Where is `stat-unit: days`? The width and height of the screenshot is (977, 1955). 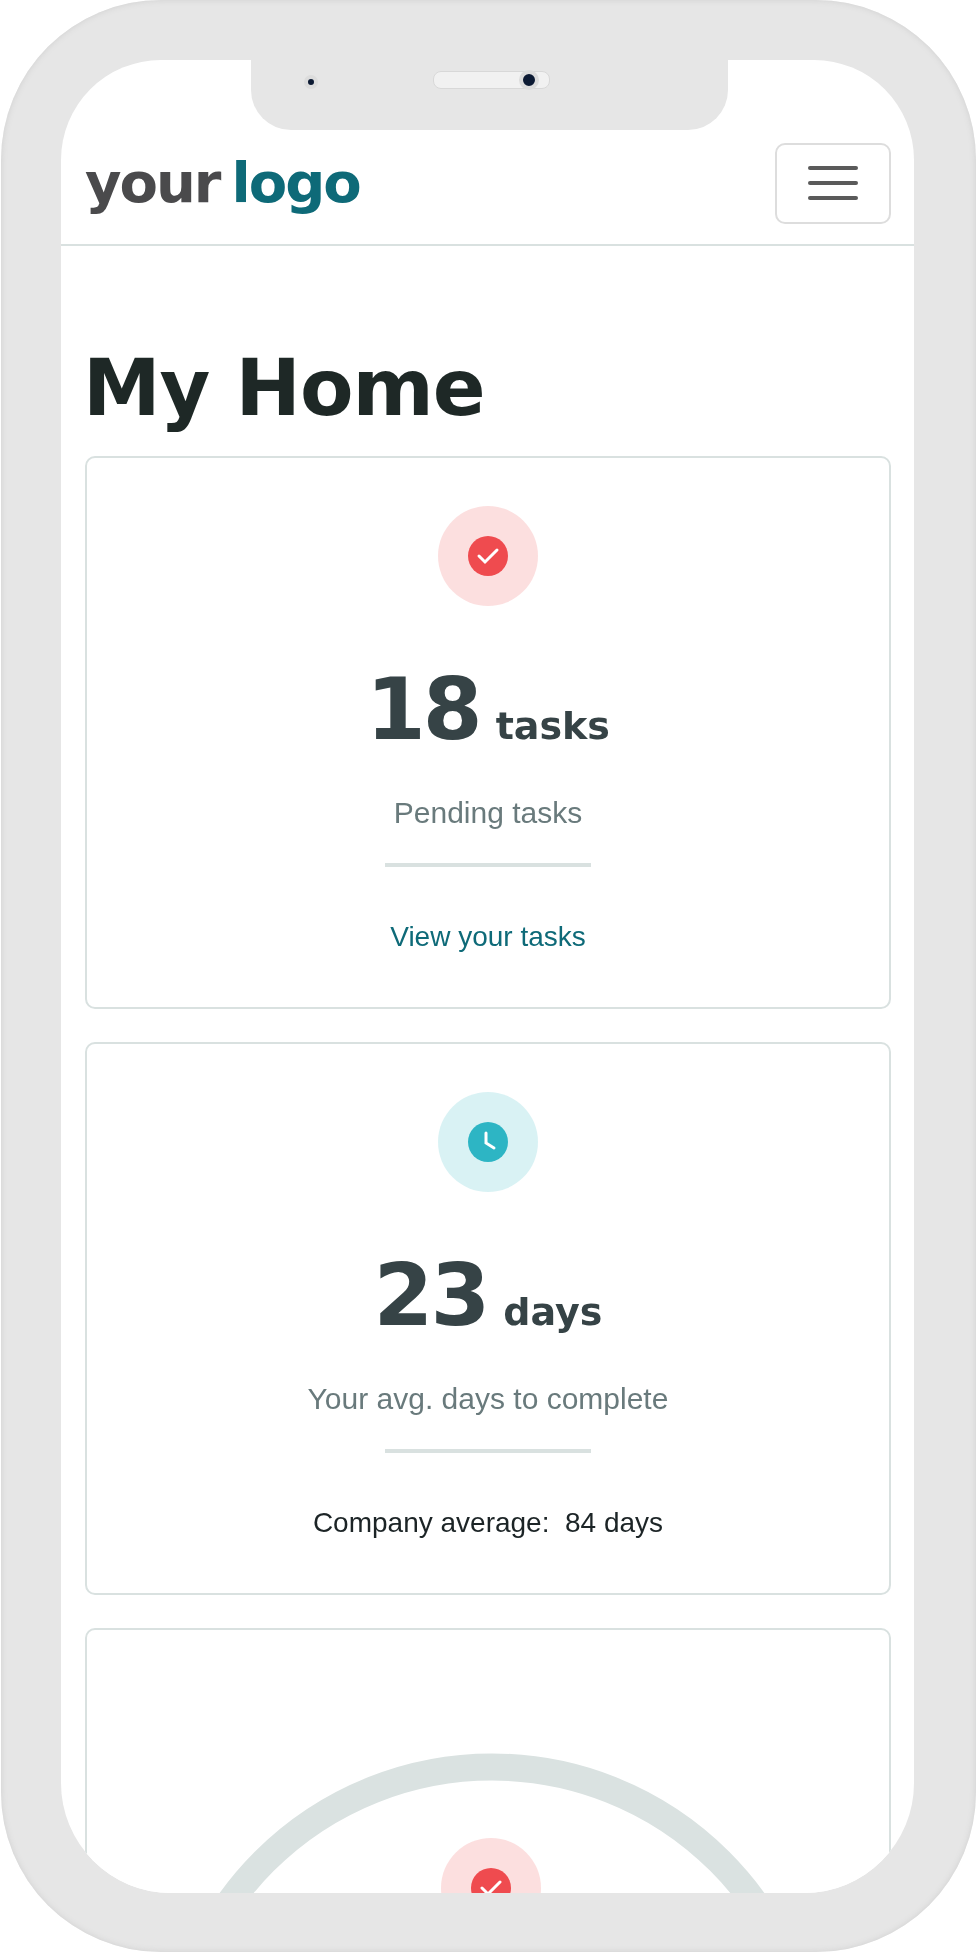 stat-unit: days is located at coordinates (553, 1312).